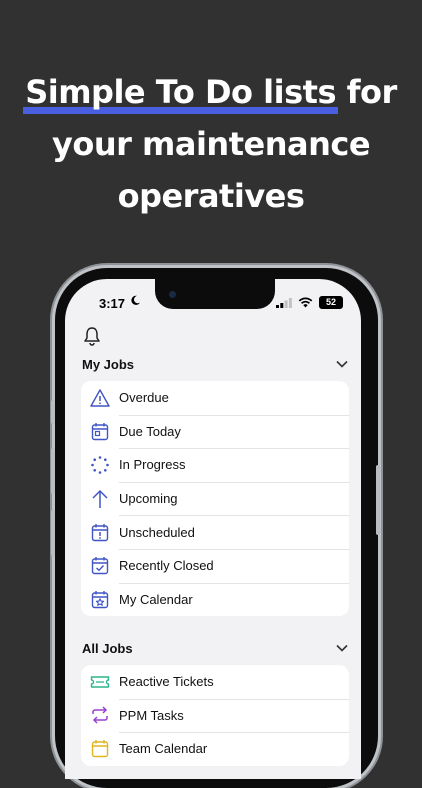  What do you see at coordinates (211, 196) in the screenshot?
I see `headline-line3: operatives` at bounding box center [211, 196].